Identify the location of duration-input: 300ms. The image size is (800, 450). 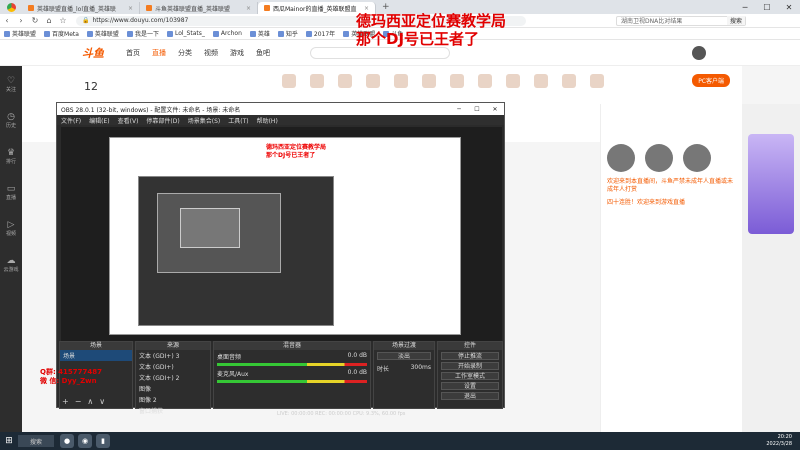
(421, 368).